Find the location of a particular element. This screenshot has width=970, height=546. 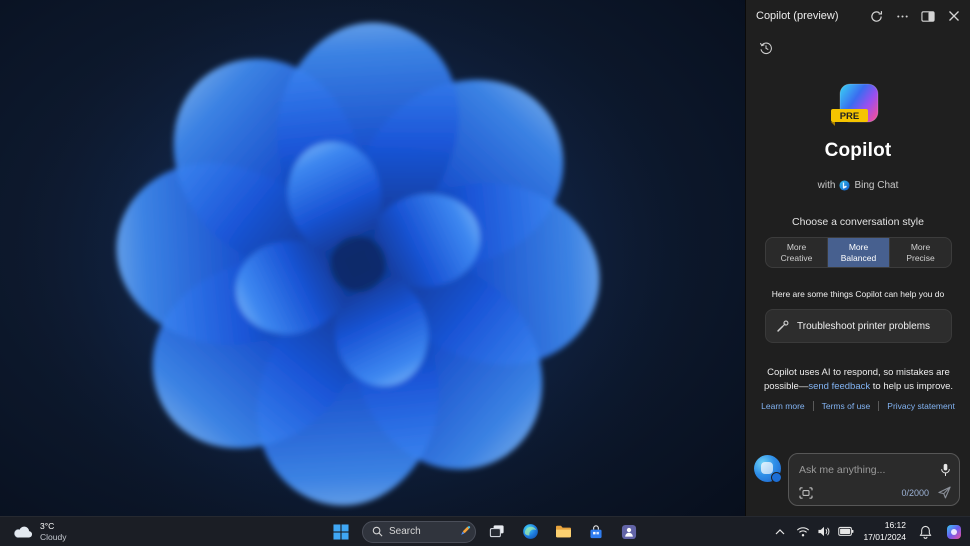

close-button is located at coordinates (954, 16).